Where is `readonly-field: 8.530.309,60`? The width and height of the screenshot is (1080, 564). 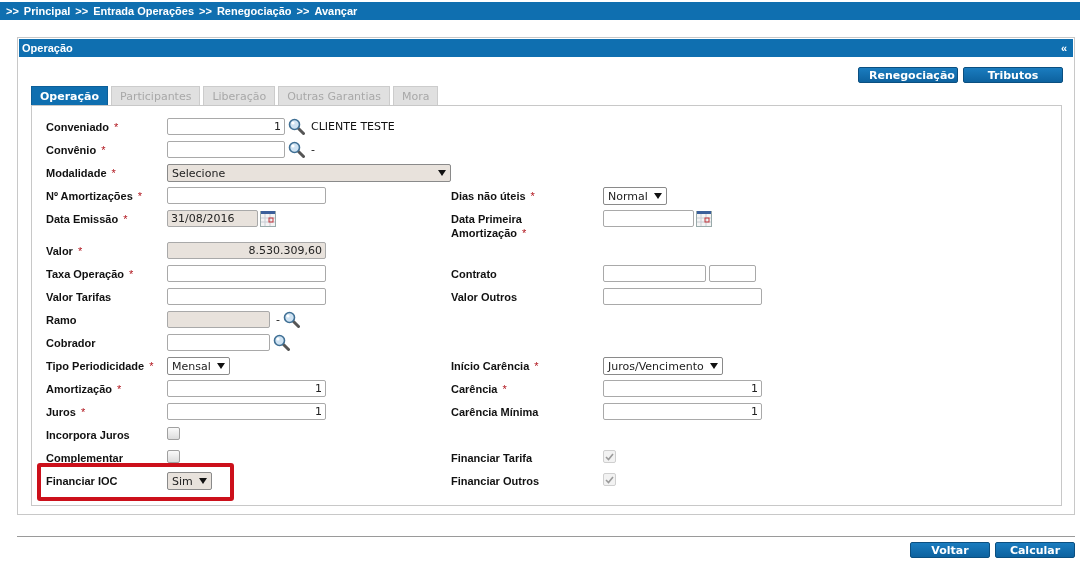
readonly-field: 8.530.309,60 is located at coordinates (246, 250).